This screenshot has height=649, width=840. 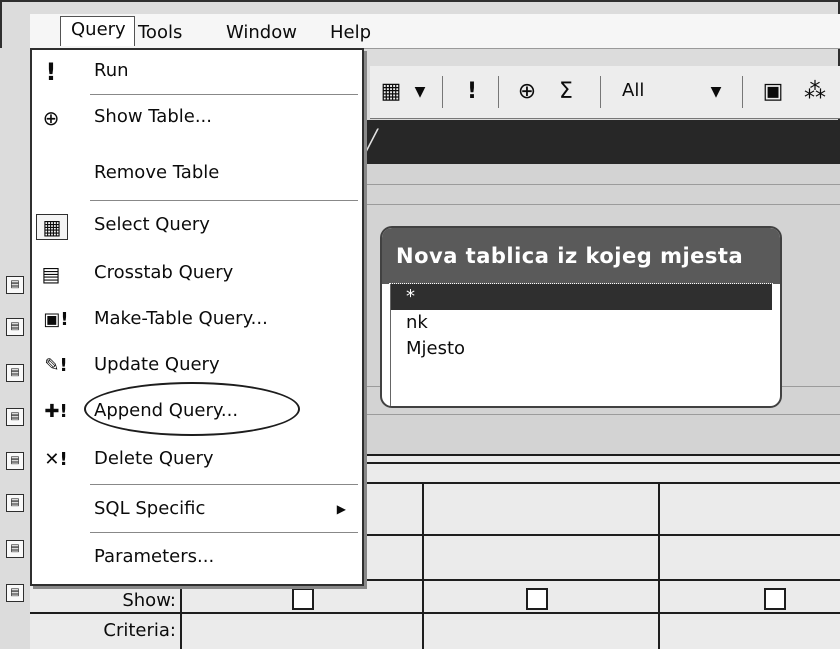 I want to click on menu-item-delete-query: ✕! Delete Query, so click(x=197, y=460).